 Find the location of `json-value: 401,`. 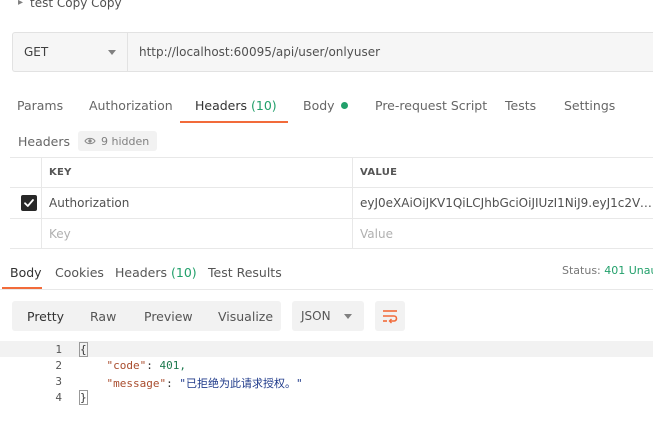

json-value: 401, is located at coordinates (173, 365).